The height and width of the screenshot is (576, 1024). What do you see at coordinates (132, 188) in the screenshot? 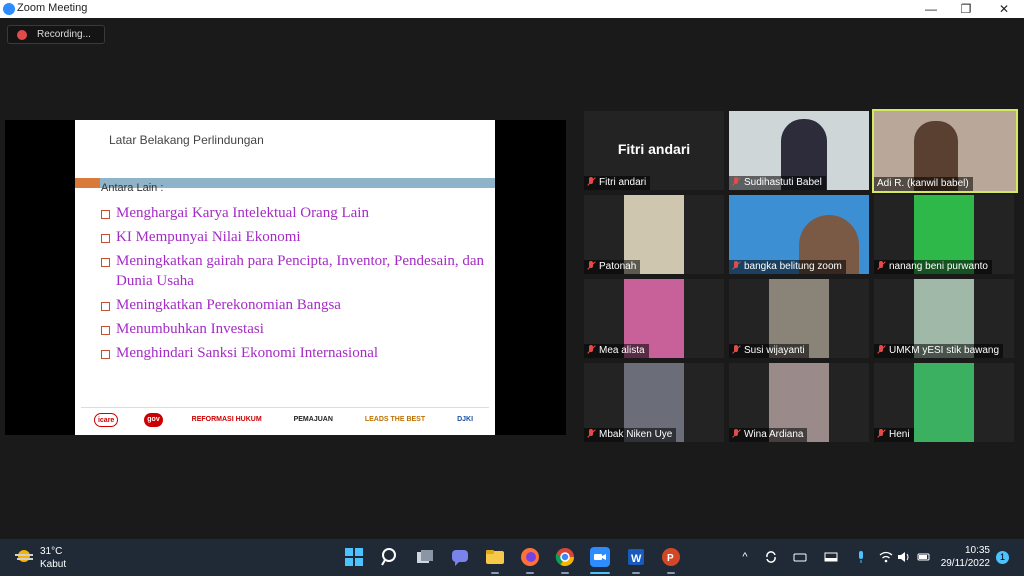
I see `slide-subtitle: Antara Lain :` at bounding box center [132, 188].